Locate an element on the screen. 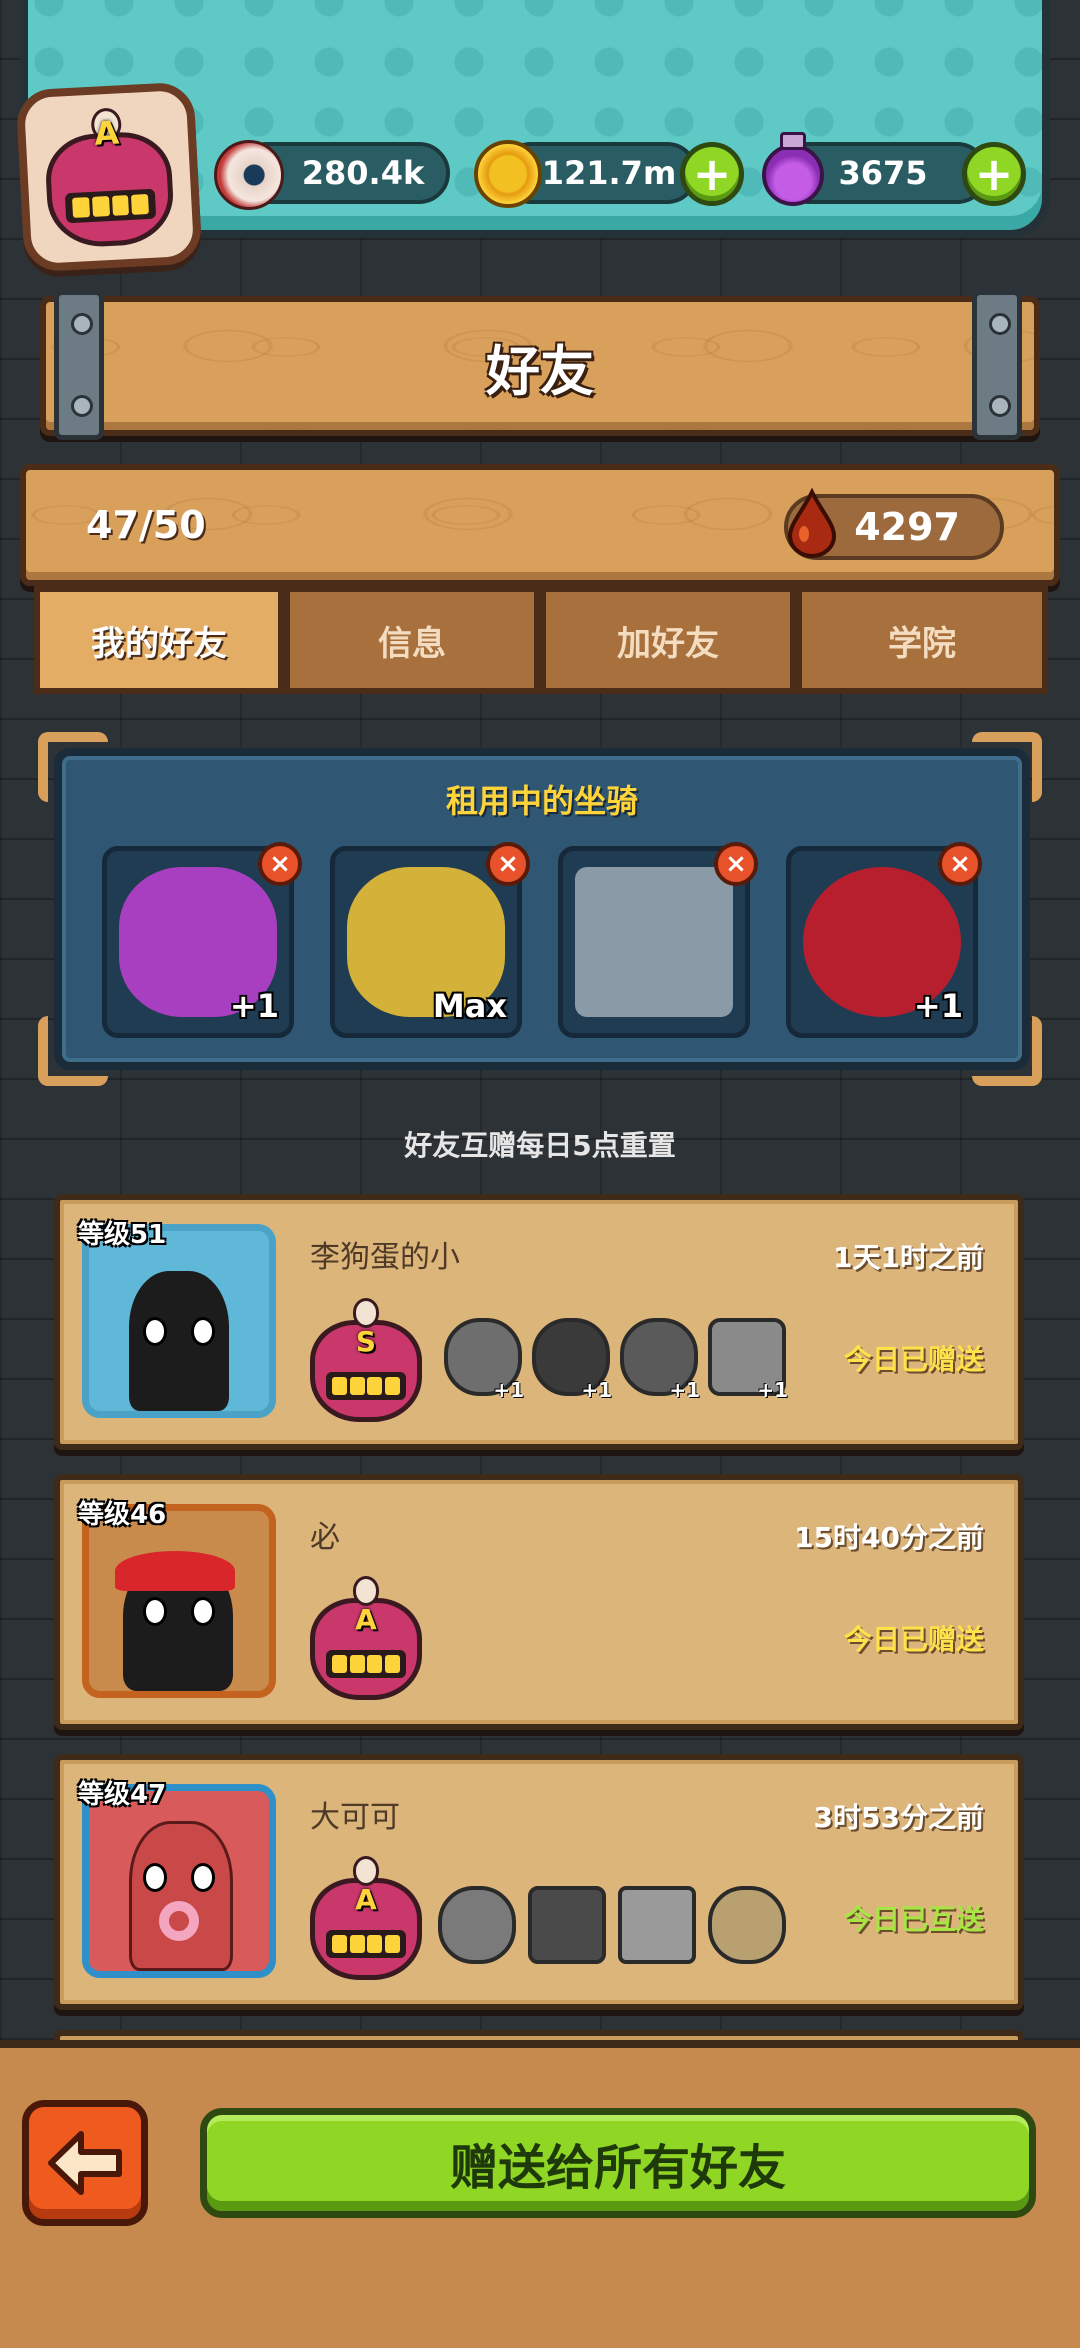  left-bracket-icon is located at coordinates (79, 365).